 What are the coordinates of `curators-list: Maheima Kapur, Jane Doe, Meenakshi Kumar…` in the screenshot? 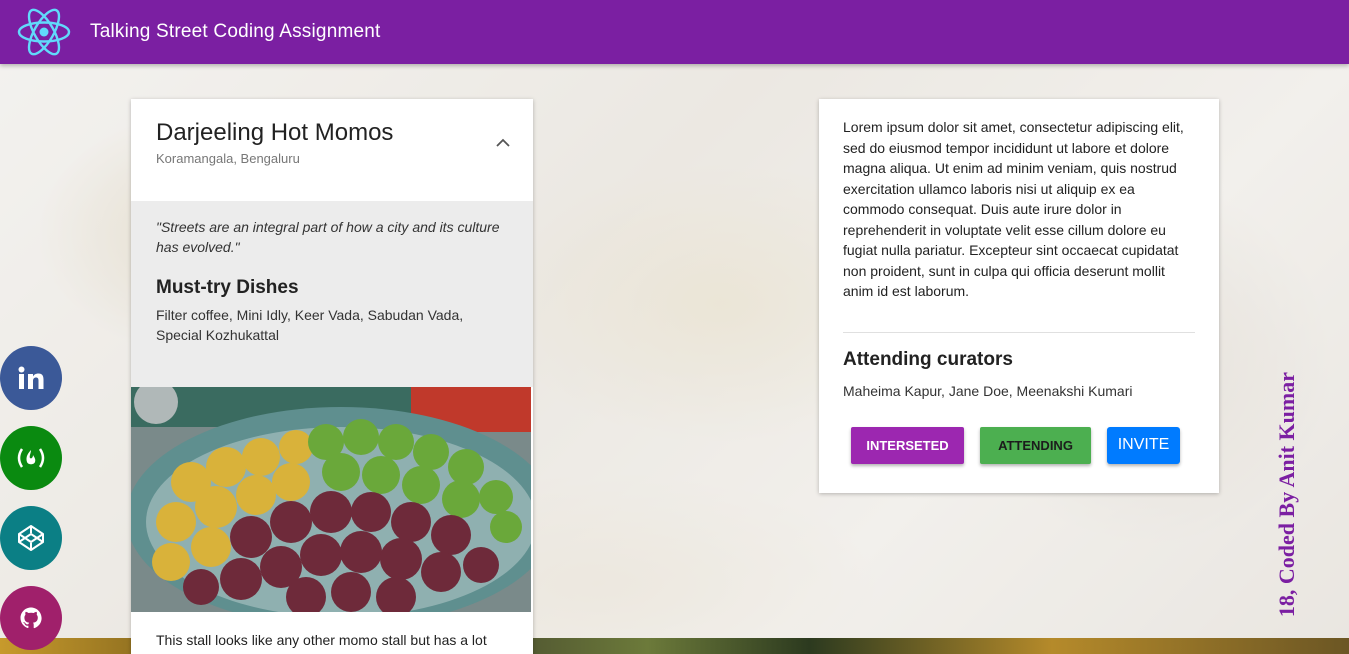 It's located at (988, 390).